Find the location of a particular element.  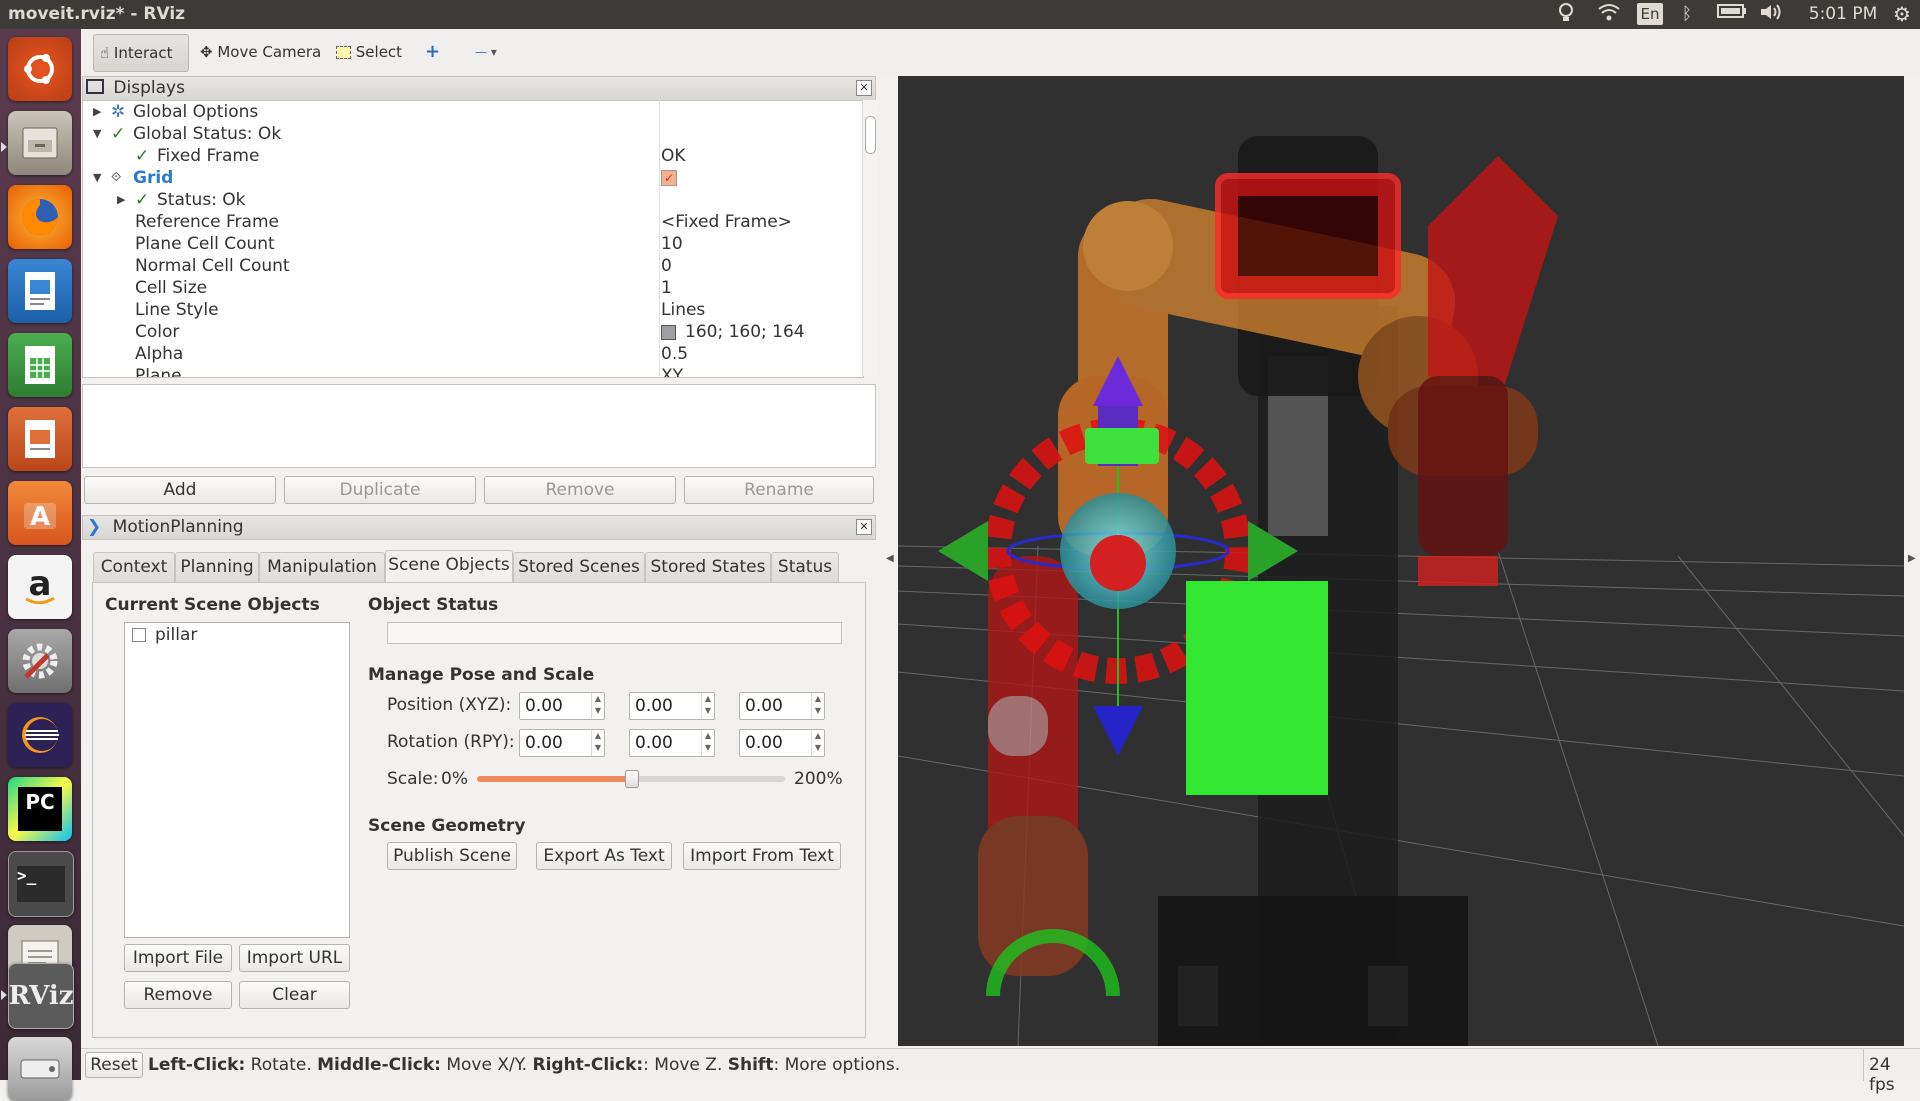

position-x-value: 0.00 is located at coordinates (544, 706).